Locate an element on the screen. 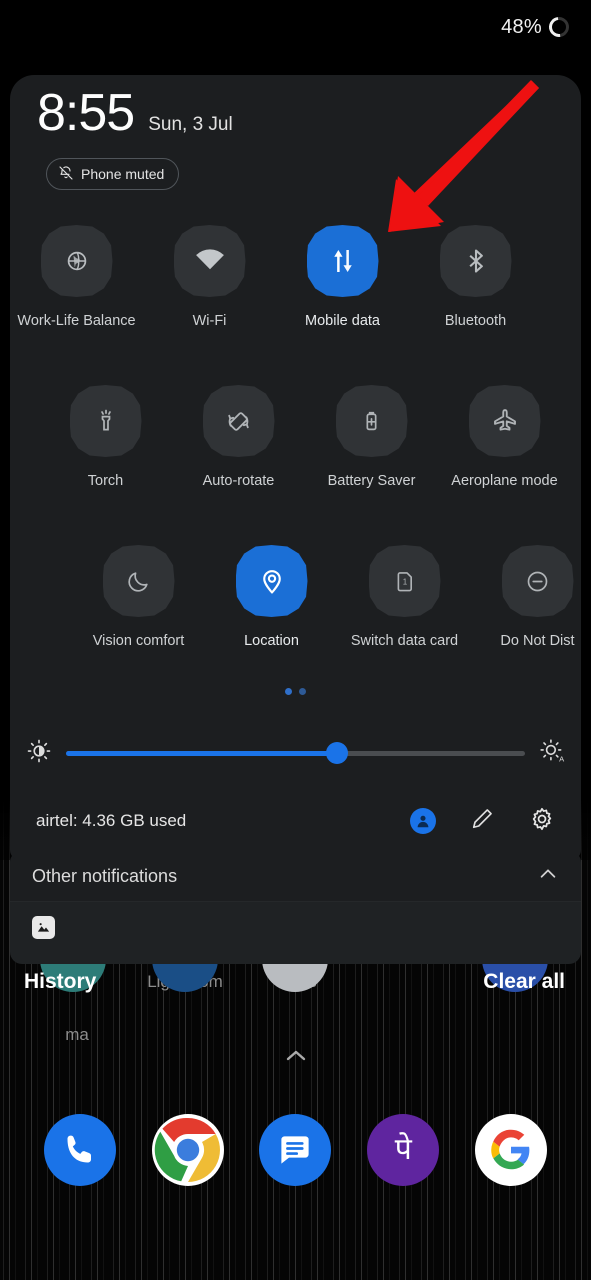  clock-row: 8:55 Sun, 3 Jul is located at coordinates (135, 113).